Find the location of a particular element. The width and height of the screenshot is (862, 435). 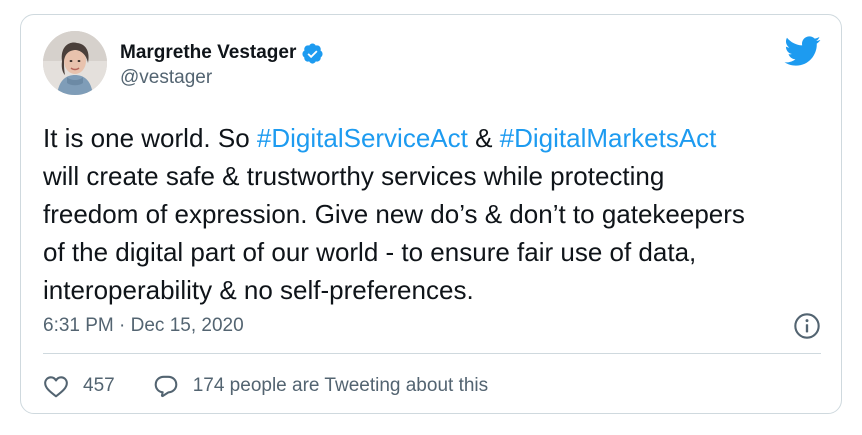

tweet-actions-bar: 457 174 people are Tweeting about this is located at coordinates (265, 386).